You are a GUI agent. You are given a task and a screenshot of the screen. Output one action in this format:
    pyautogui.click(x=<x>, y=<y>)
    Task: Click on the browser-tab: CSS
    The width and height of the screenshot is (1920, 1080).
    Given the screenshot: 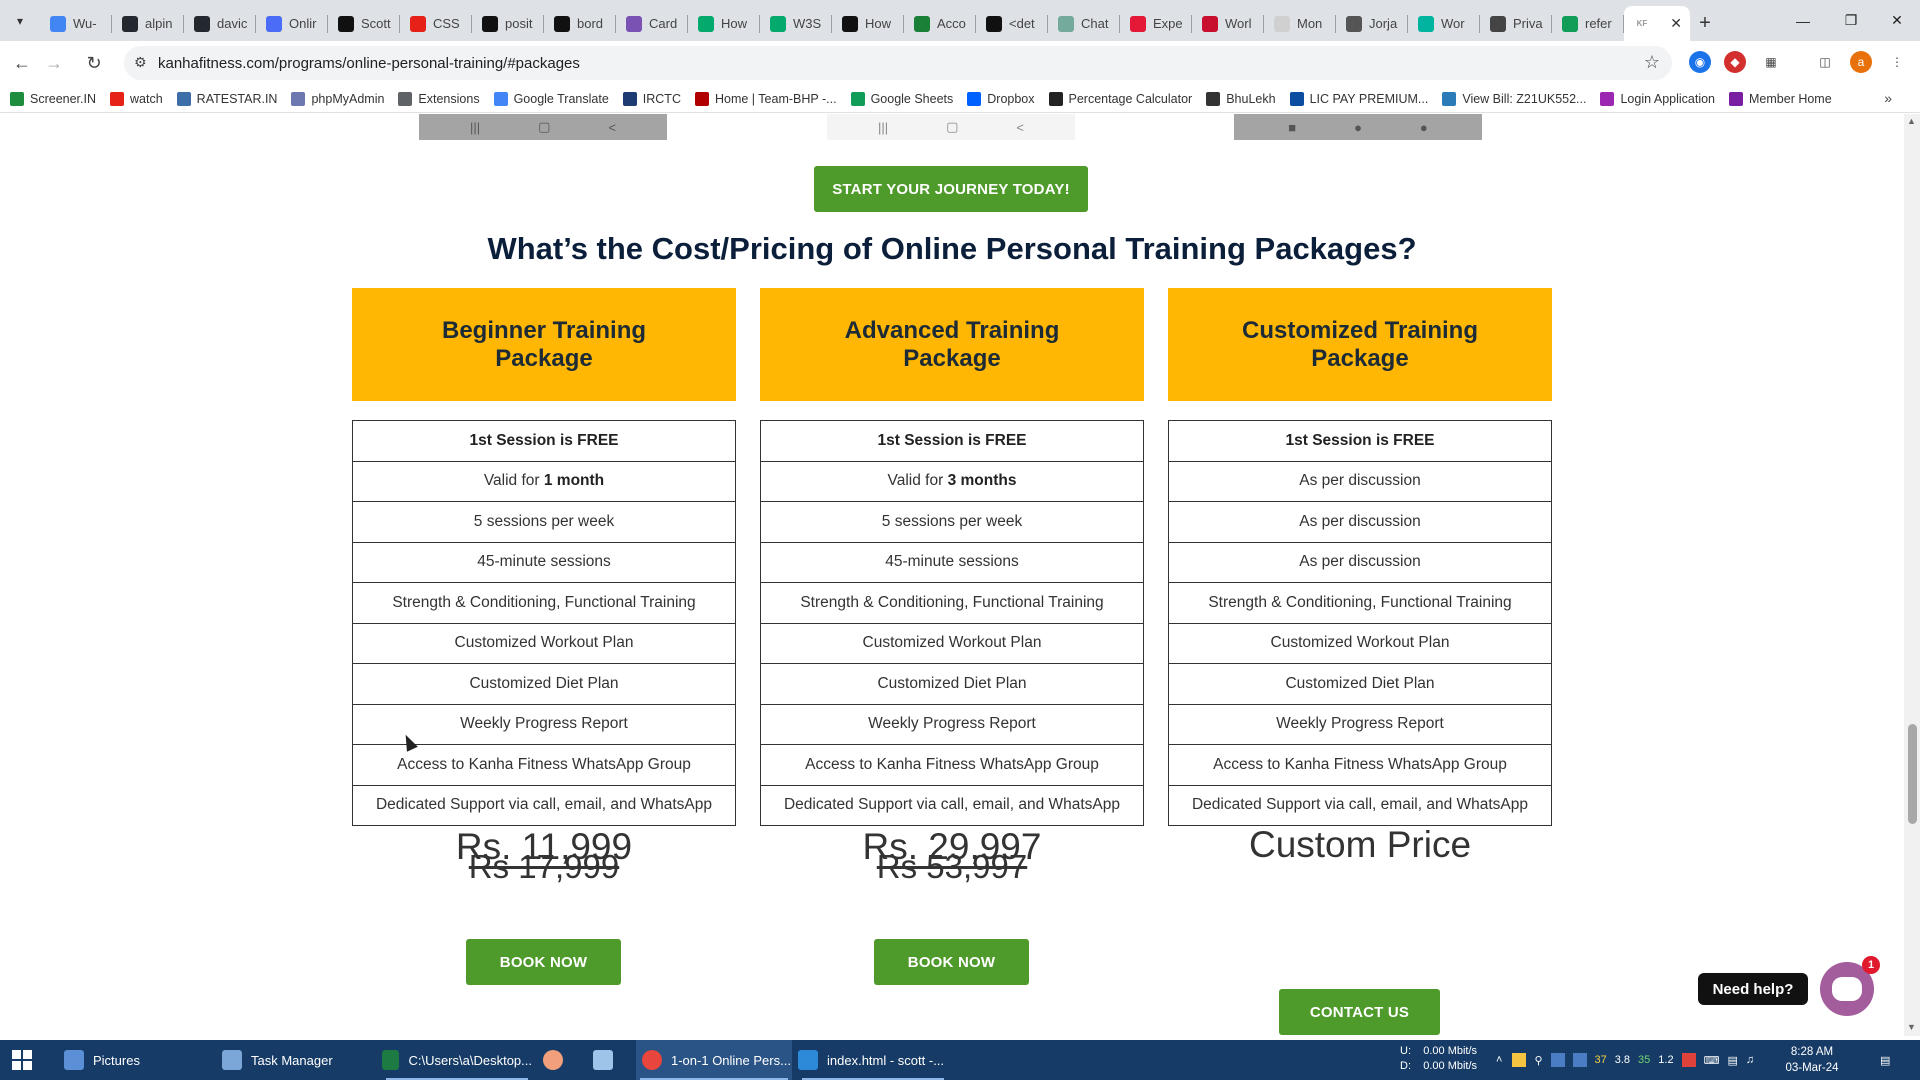 What is the action you would take?
    pyautogui.click(x=436, y=23)
    